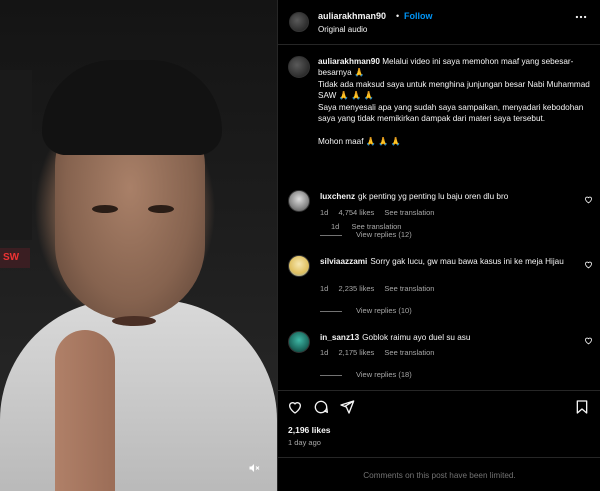  Describe the element at coordinates (343, 261) in the screenshot. I see `commenter-username: silviaazzami` at that location.